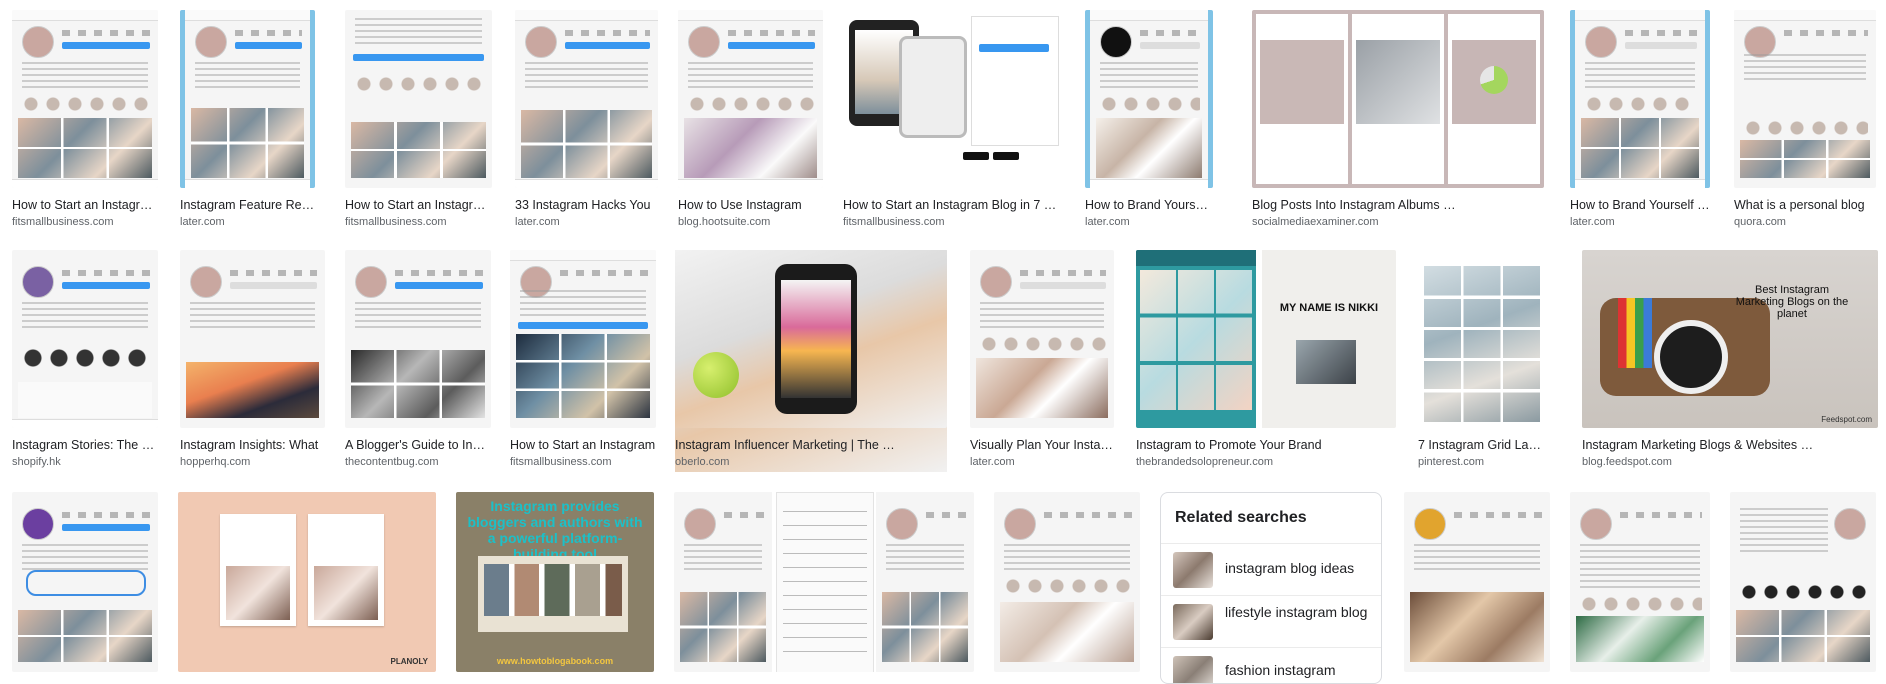 The height and width of the screenshot is (684, 1886). Describe the element at coordinates (1315, 222) in the screenshot. I see `result-domain: socialmediaexaminer.com` at that location.